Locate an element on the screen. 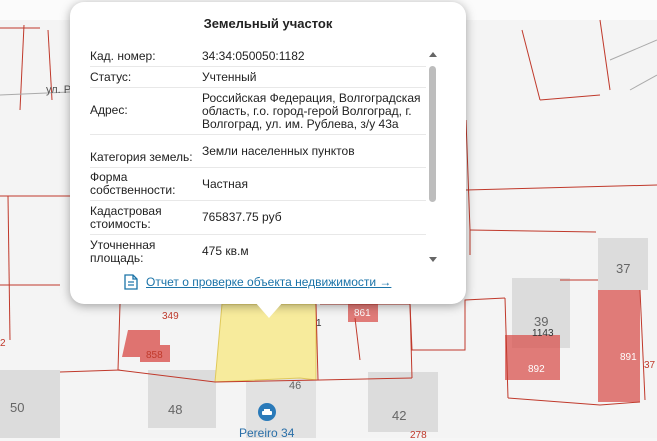 This screenshot has height=441, width=657. property-key: Кад. номер: is located at coordinates (123, 56).